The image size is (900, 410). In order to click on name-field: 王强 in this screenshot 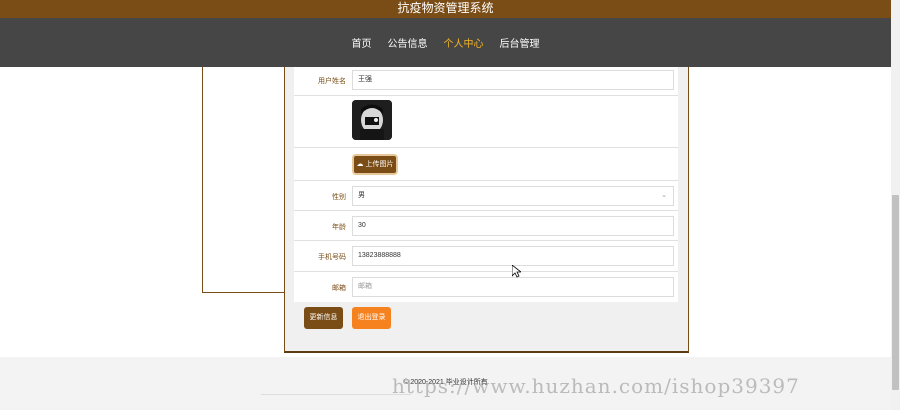, I will do `click(513, 80)`.